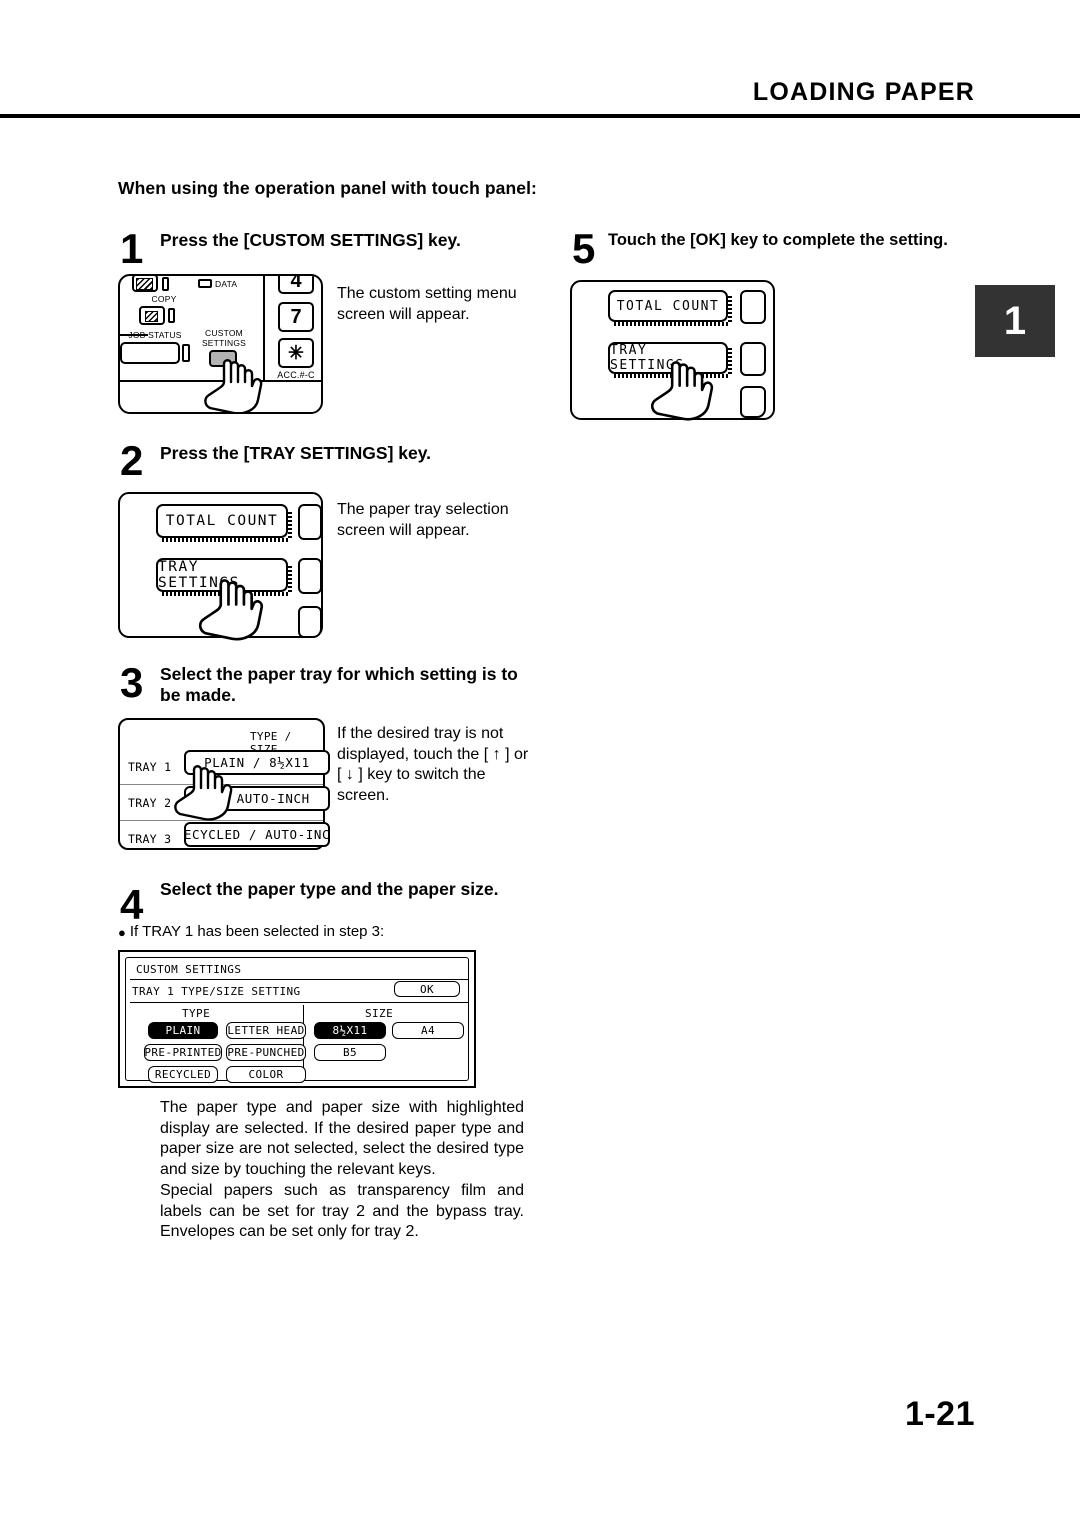 Image resolution: width=1080 pixels, height=1528 pixels. I want to click on tray-2-label: TRAY 2, so click(150, 803).